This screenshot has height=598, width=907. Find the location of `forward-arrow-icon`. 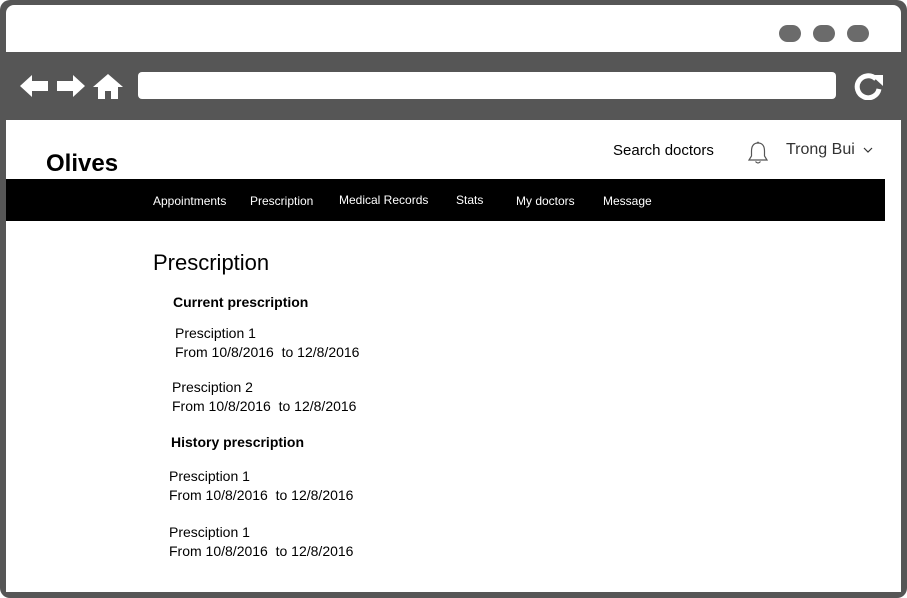

forward-arrow-icon is located at coordinates (71, 86).